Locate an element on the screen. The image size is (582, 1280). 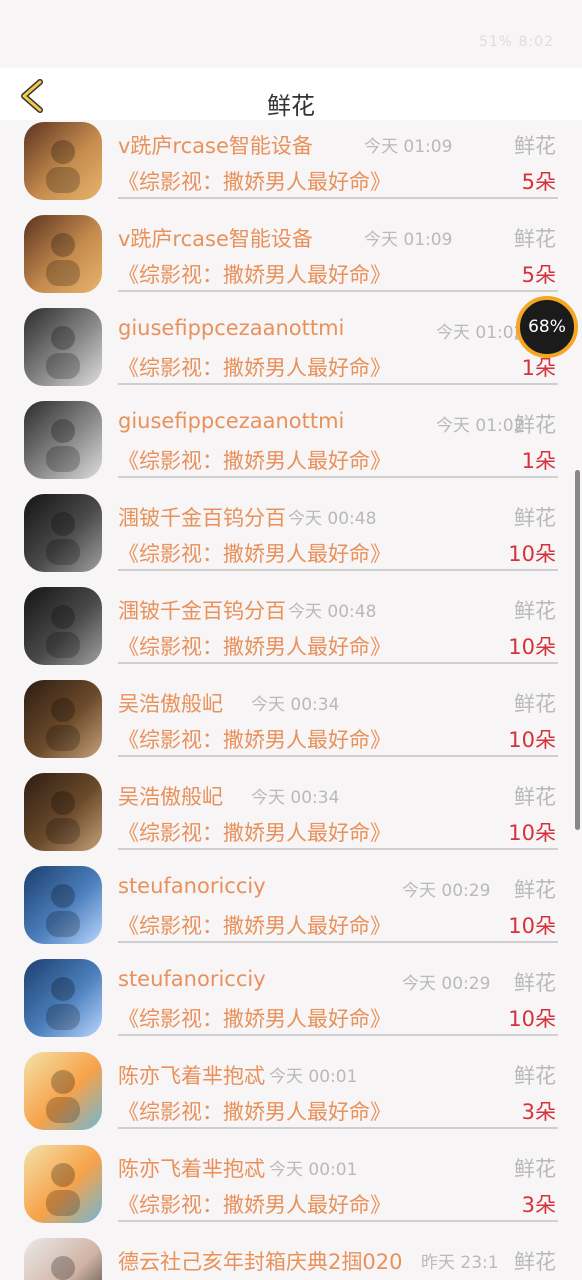
flower-count: 5朵 is located at coordinates (538, 182).